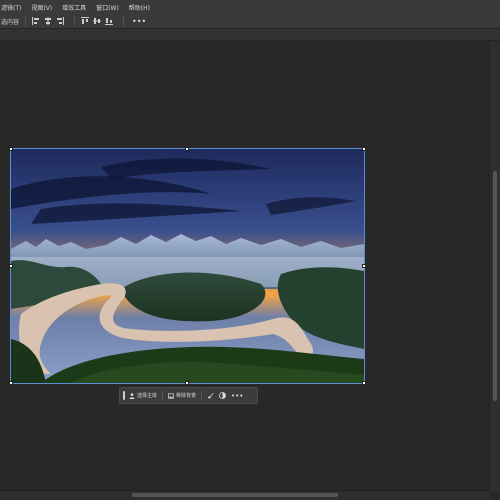 The width and height of the screenshot is (500, 500). What do you see at coordinates (11, 149) in the screenshot?
I see `transform-handle-top-left` at bounding box center [11, 149].